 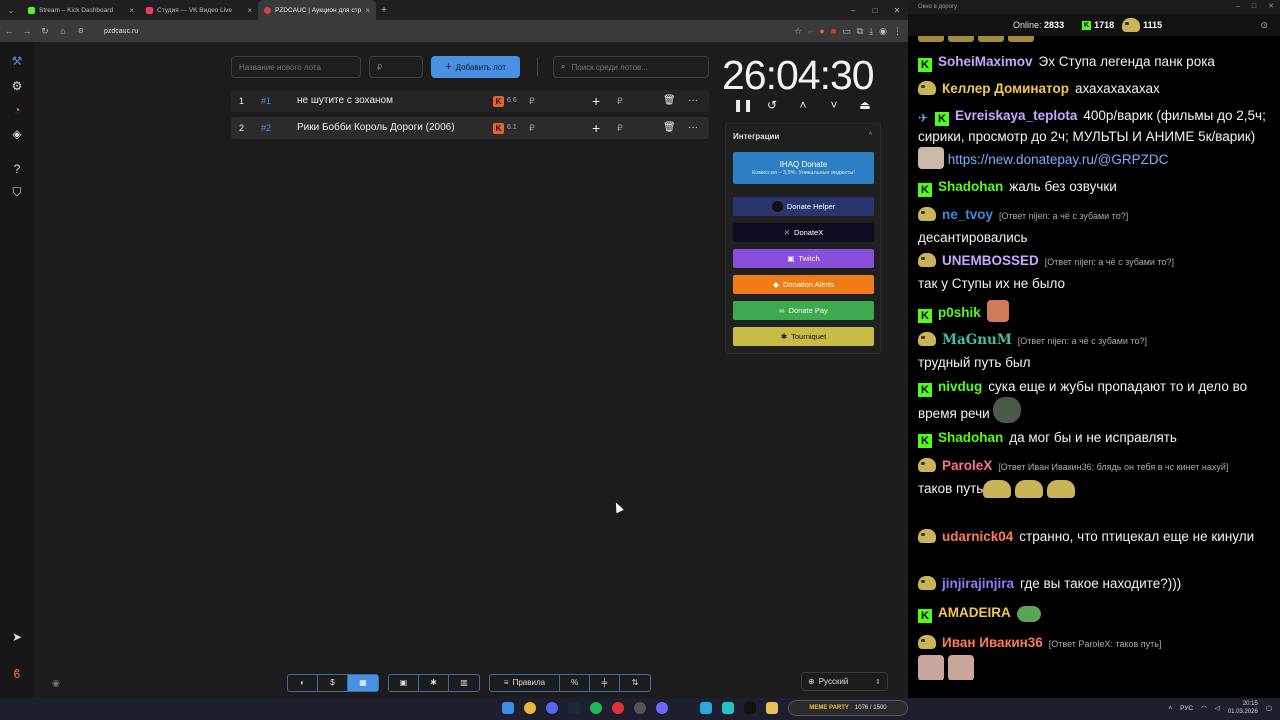 I want to click on table-view-icon: ▦, so click(x=363, y=683).